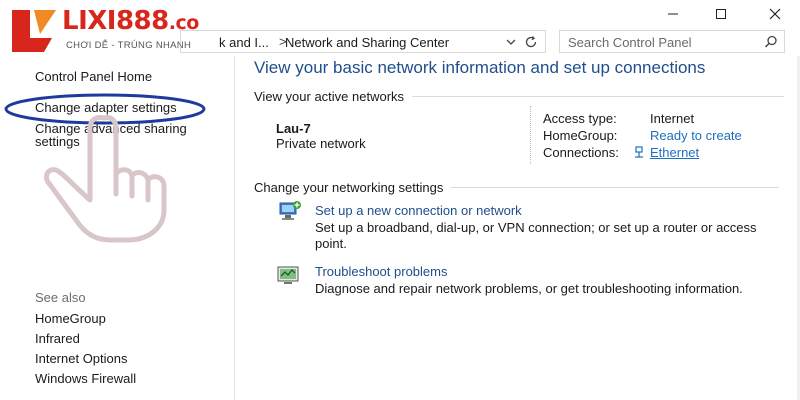  Describe the element at coordinates (93, 76) in the screenshot. I see `sidebar-item-control-panel-home: Control Panel Home` at that location.